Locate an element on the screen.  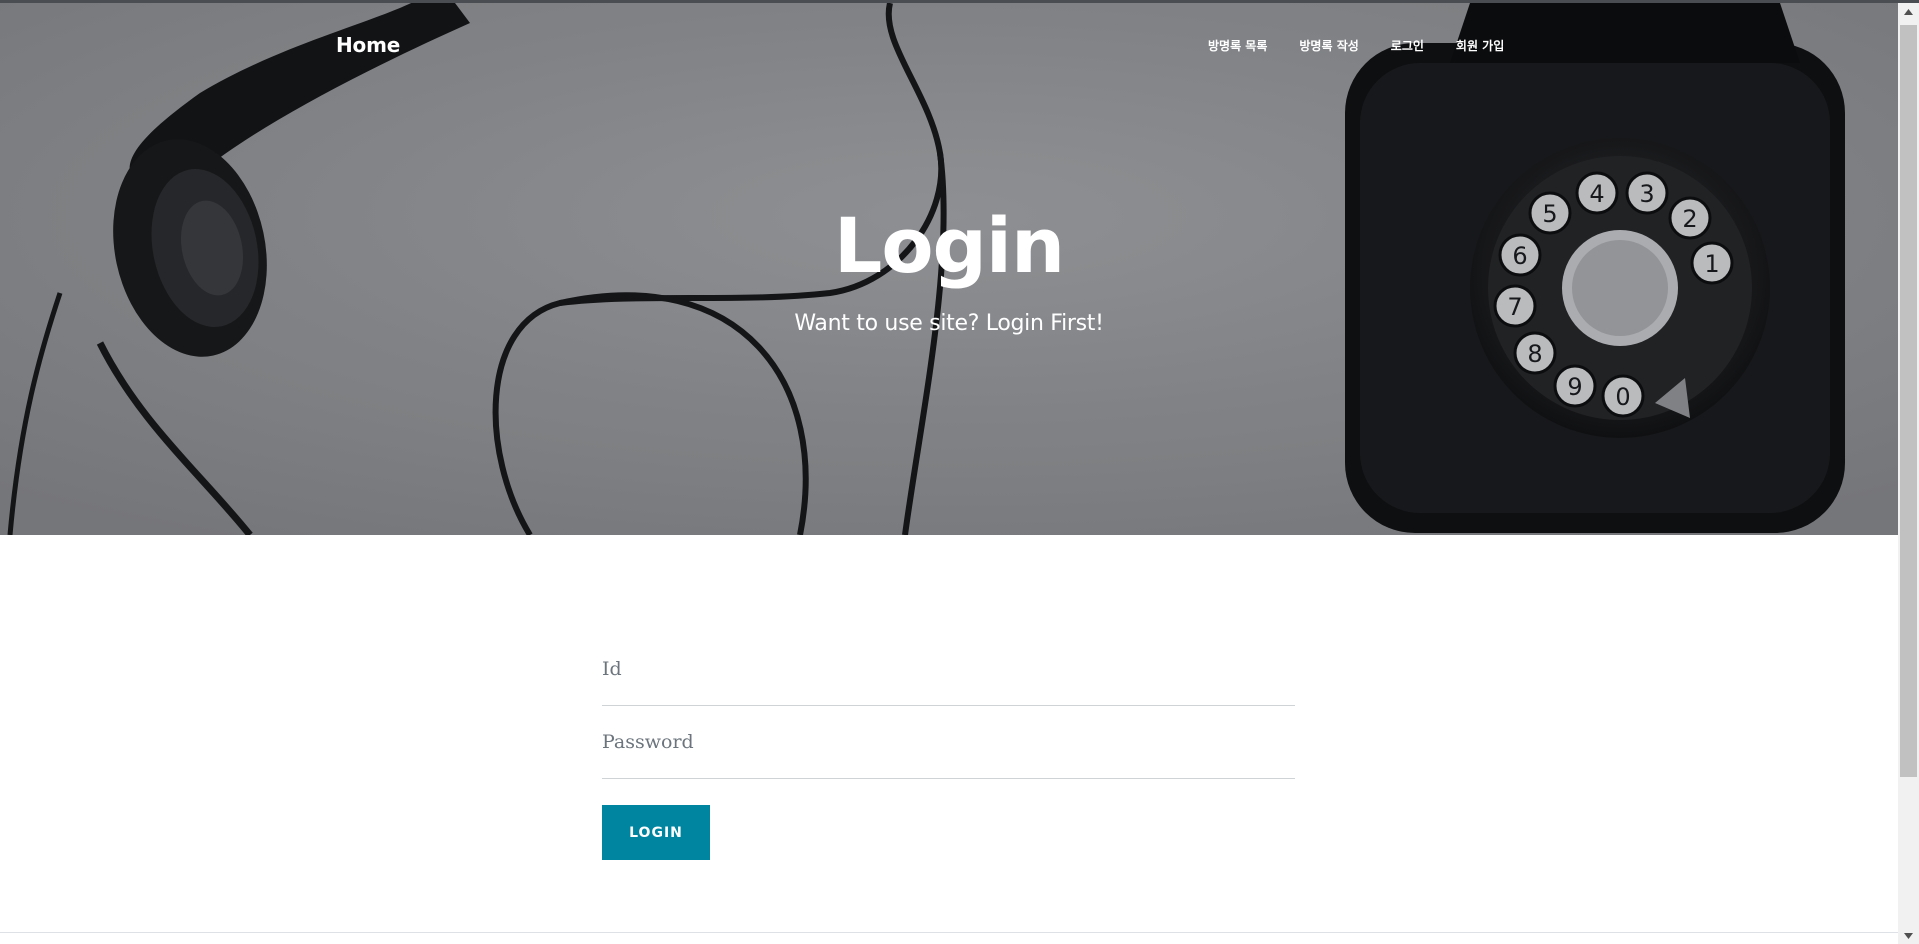
password-field-group is located at coordinates (948, 742).